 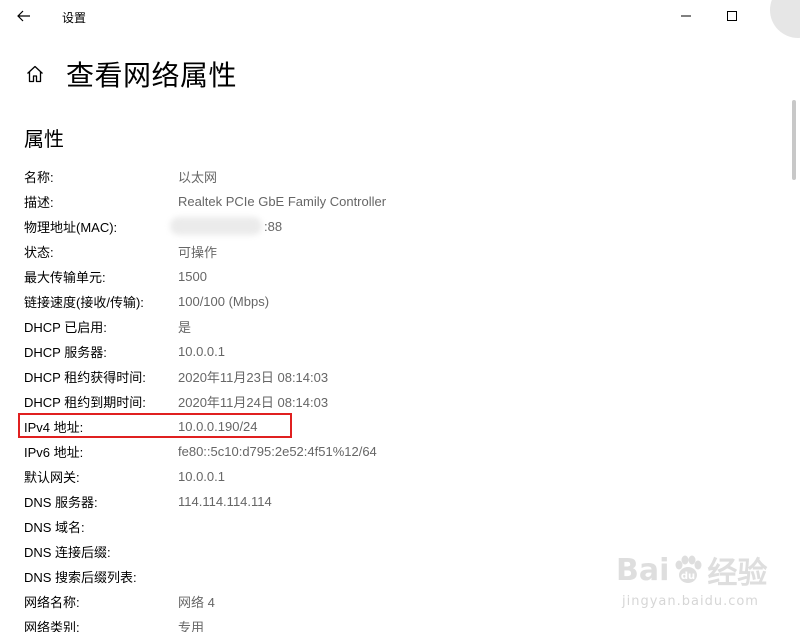 I want to click on property-label: 网络类别:, so click(x=52, y=626).